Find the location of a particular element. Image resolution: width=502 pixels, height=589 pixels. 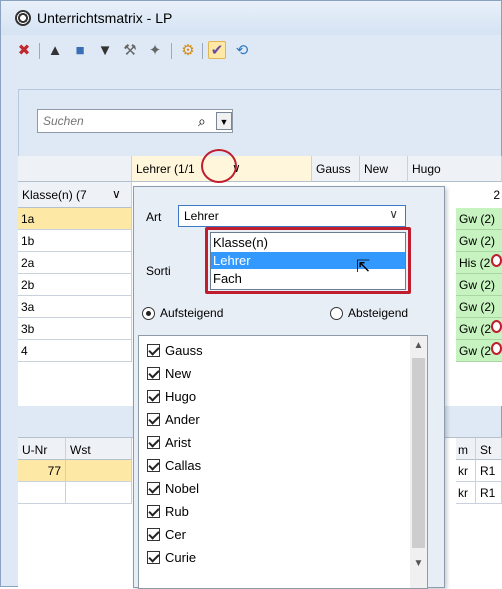

grid-corner is located at coordinates (75, 169).